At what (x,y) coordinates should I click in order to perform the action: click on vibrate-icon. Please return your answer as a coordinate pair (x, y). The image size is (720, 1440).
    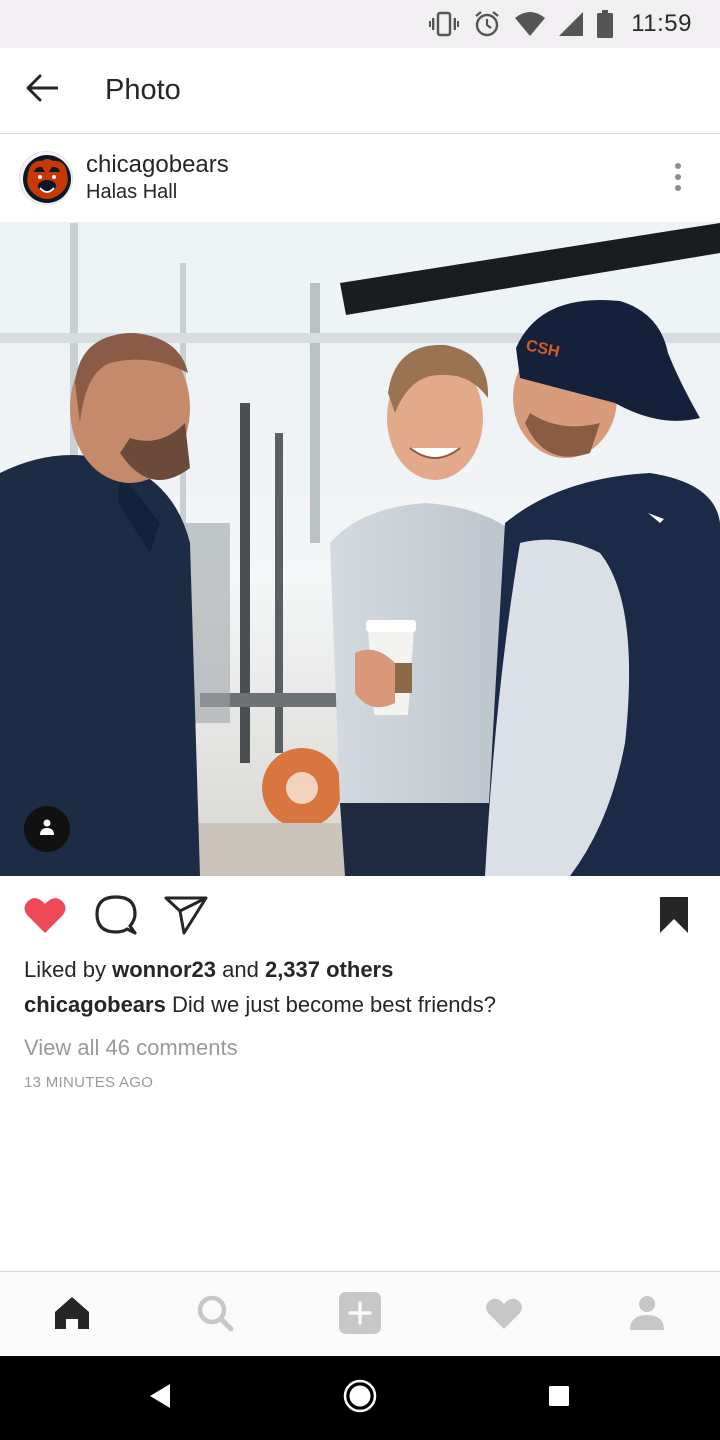
    Looking at the image, I should click on (444, 24).